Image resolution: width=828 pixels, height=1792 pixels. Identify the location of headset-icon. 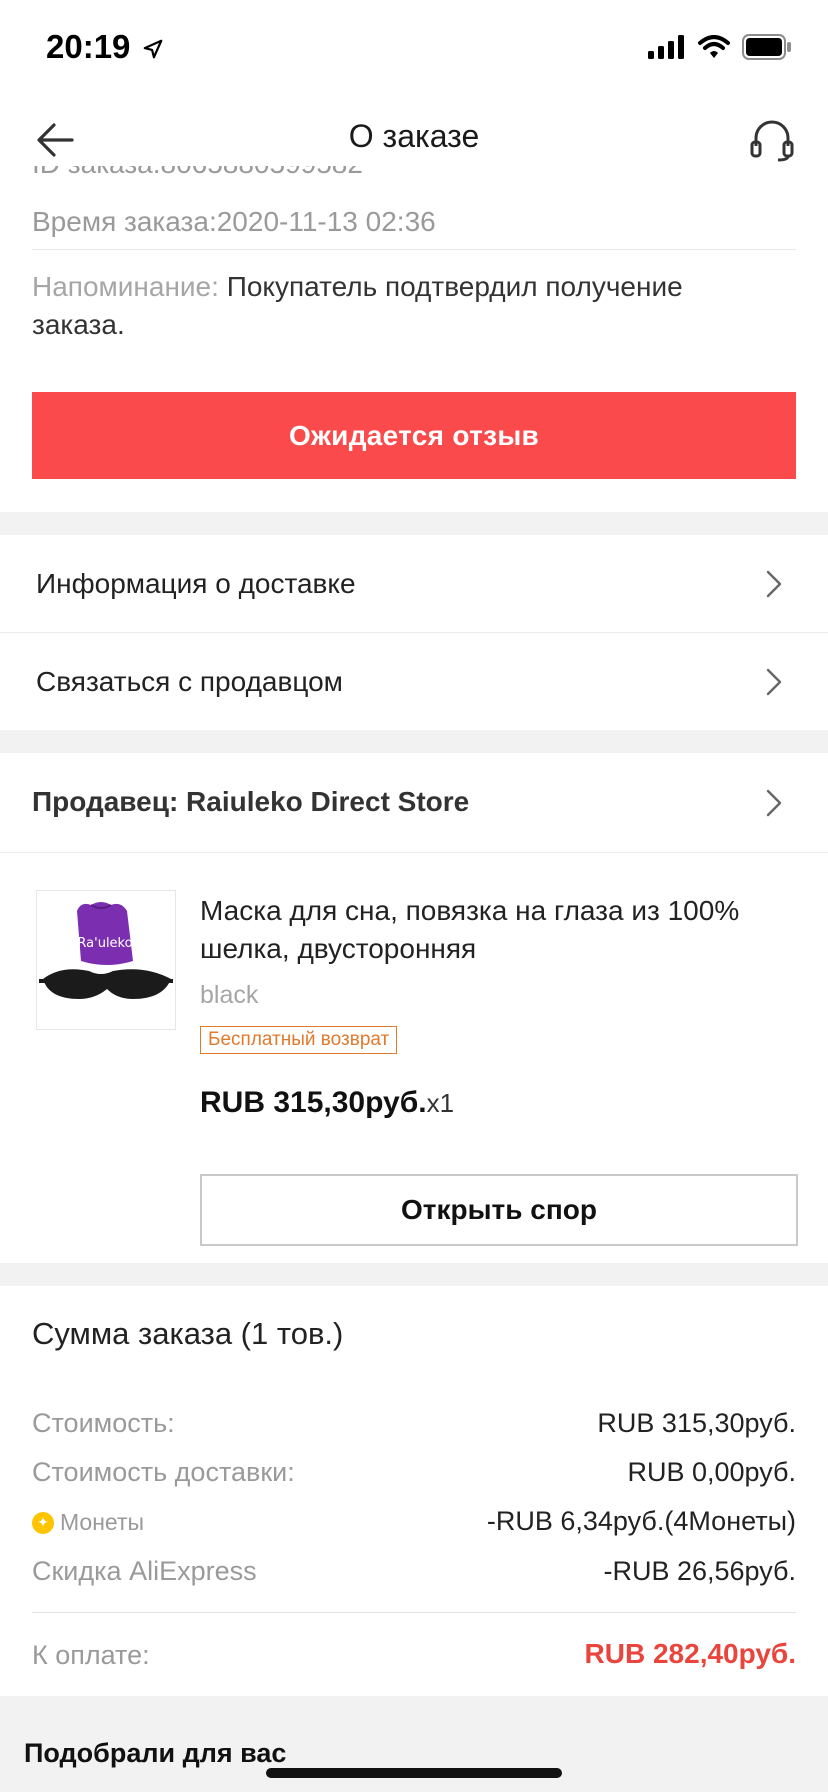
(772, 141).